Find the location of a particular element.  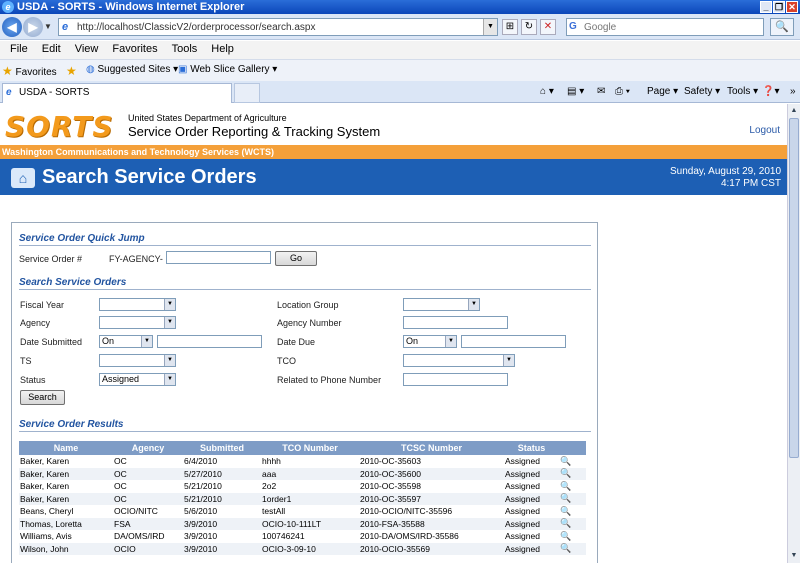

col-tcsc-number: TCSC Number is located at coordinates (431, 448).